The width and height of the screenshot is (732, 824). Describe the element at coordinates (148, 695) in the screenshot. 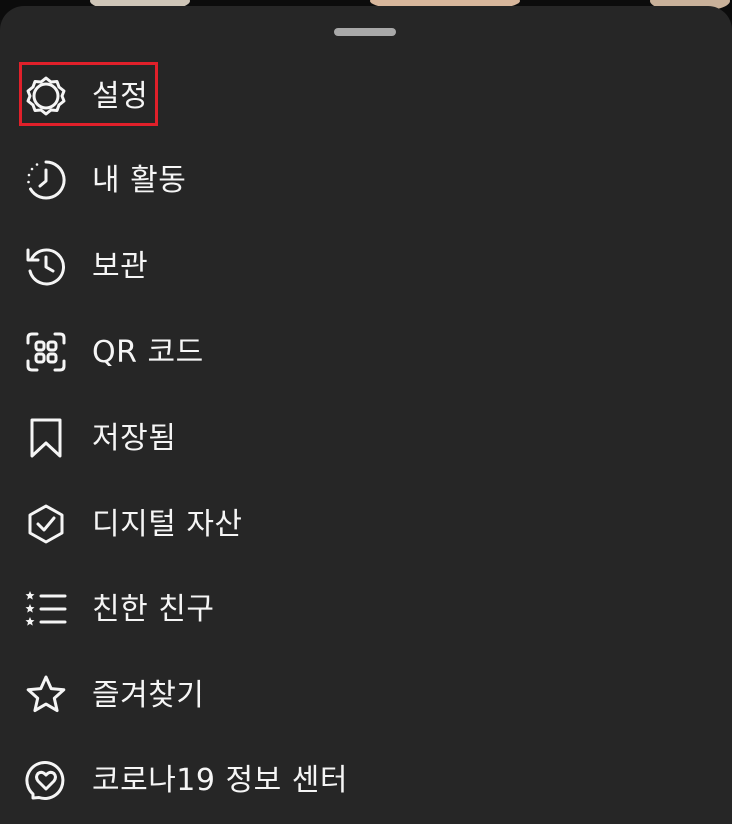

I see `menu-item-label: 즐겨찾기` at that location.